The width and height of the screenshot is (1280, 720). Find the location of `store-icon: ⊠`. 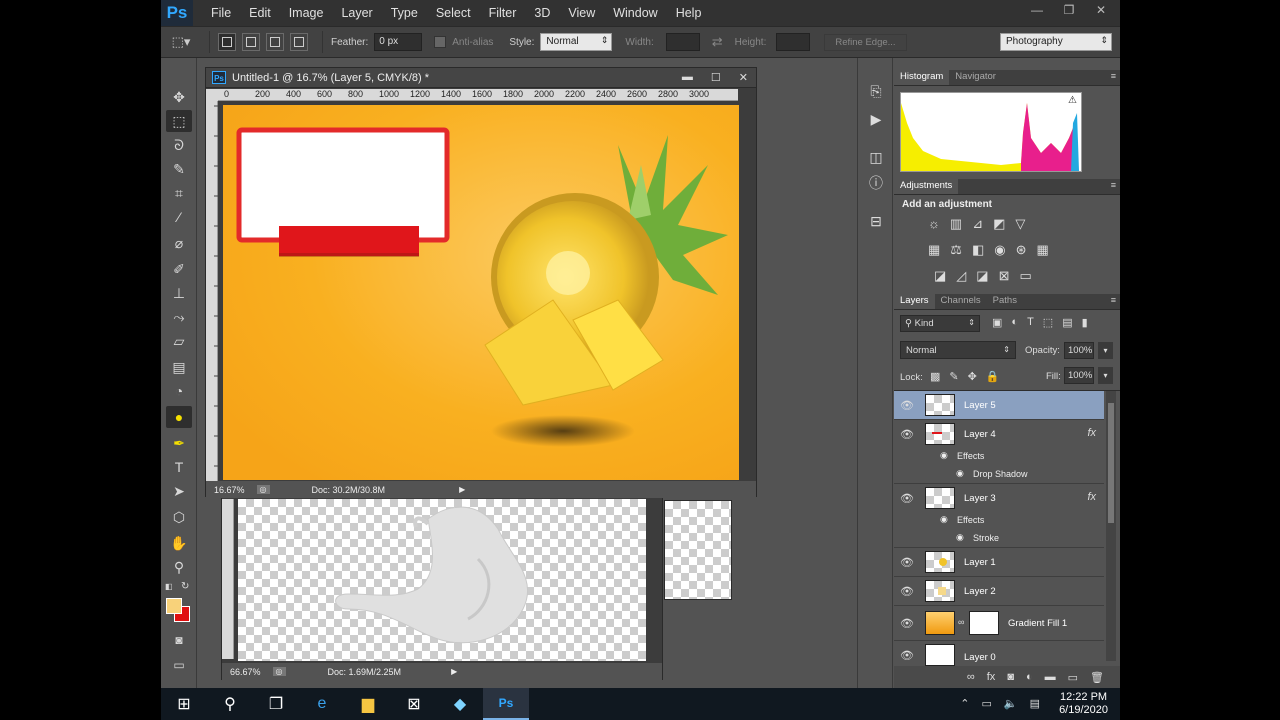

store-icon: ⊠ is located at coordinates (414, 704).